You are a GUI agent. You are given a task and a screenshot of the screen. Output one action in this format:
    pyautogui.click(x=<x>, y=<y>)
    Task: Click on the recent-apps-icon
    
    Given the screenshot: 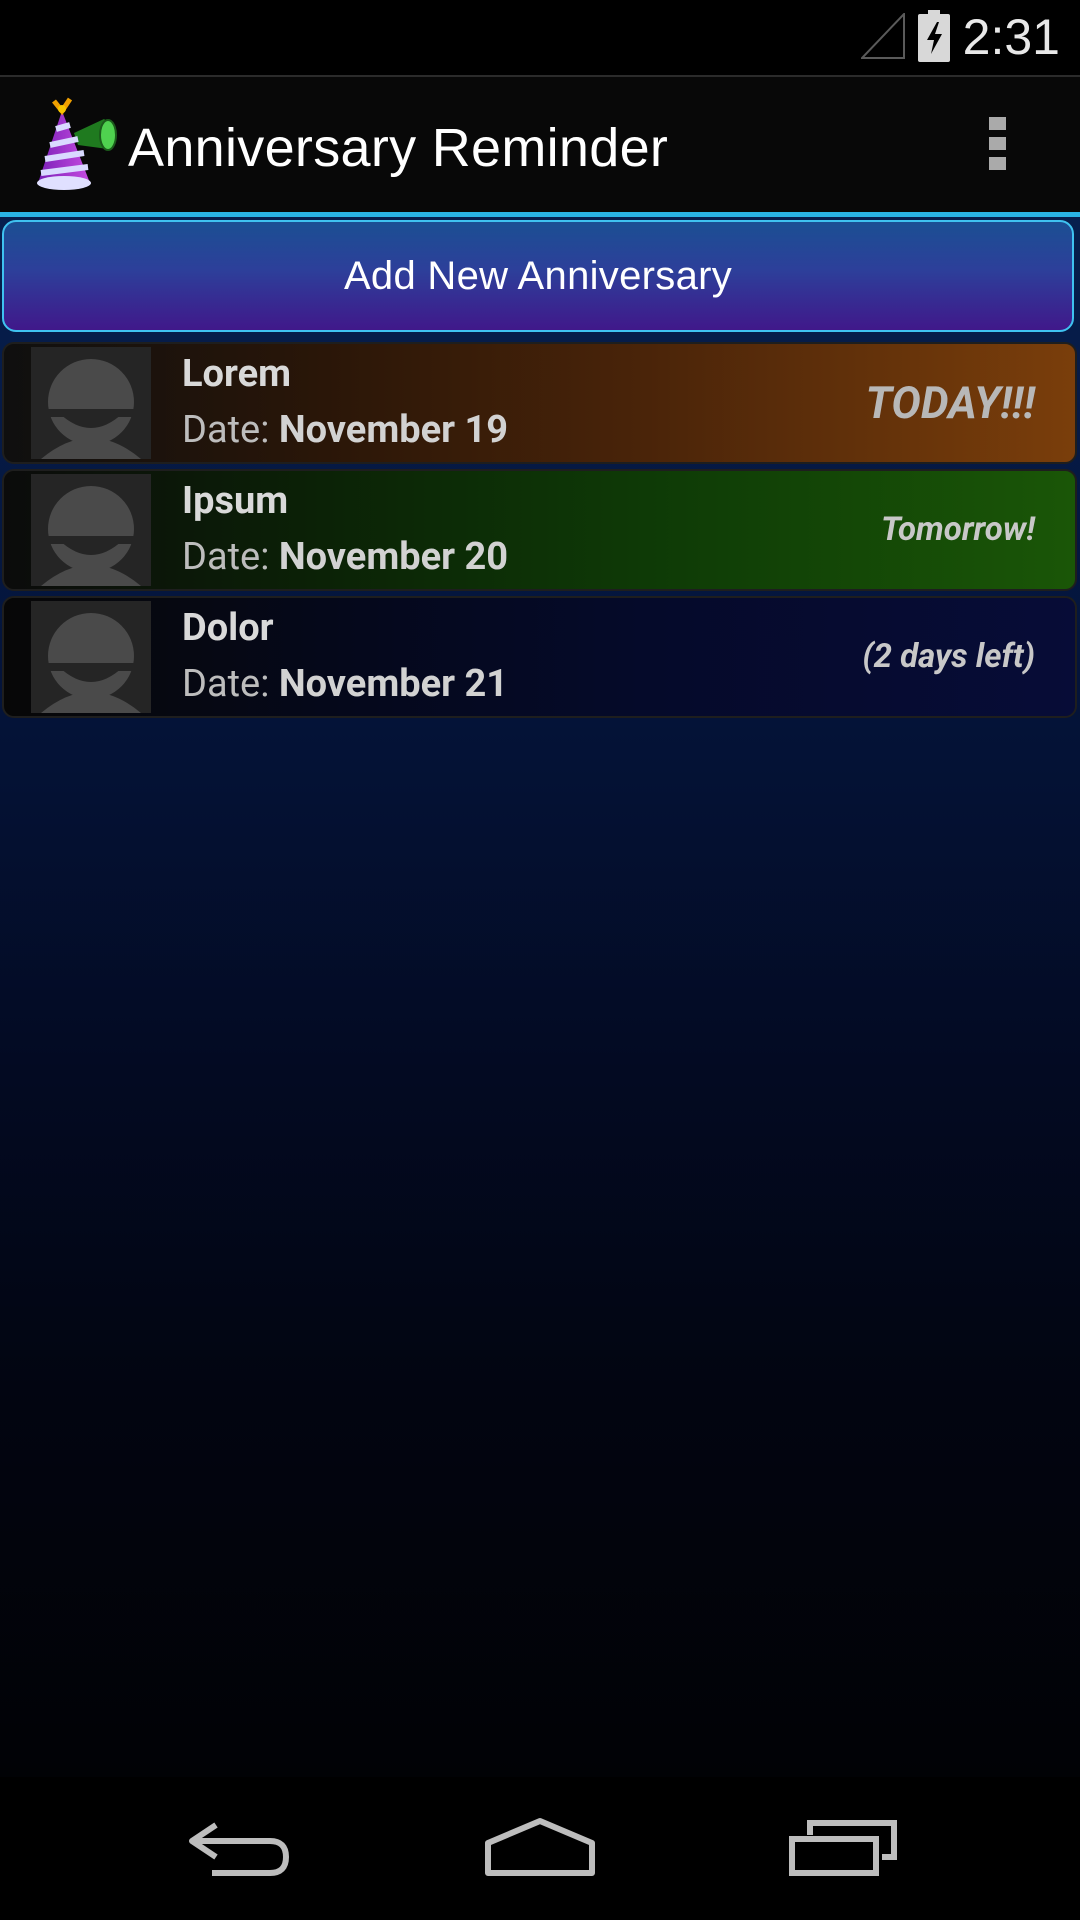 What is the action you would take?
    pyautogui.click(x=843, y=1847)
    